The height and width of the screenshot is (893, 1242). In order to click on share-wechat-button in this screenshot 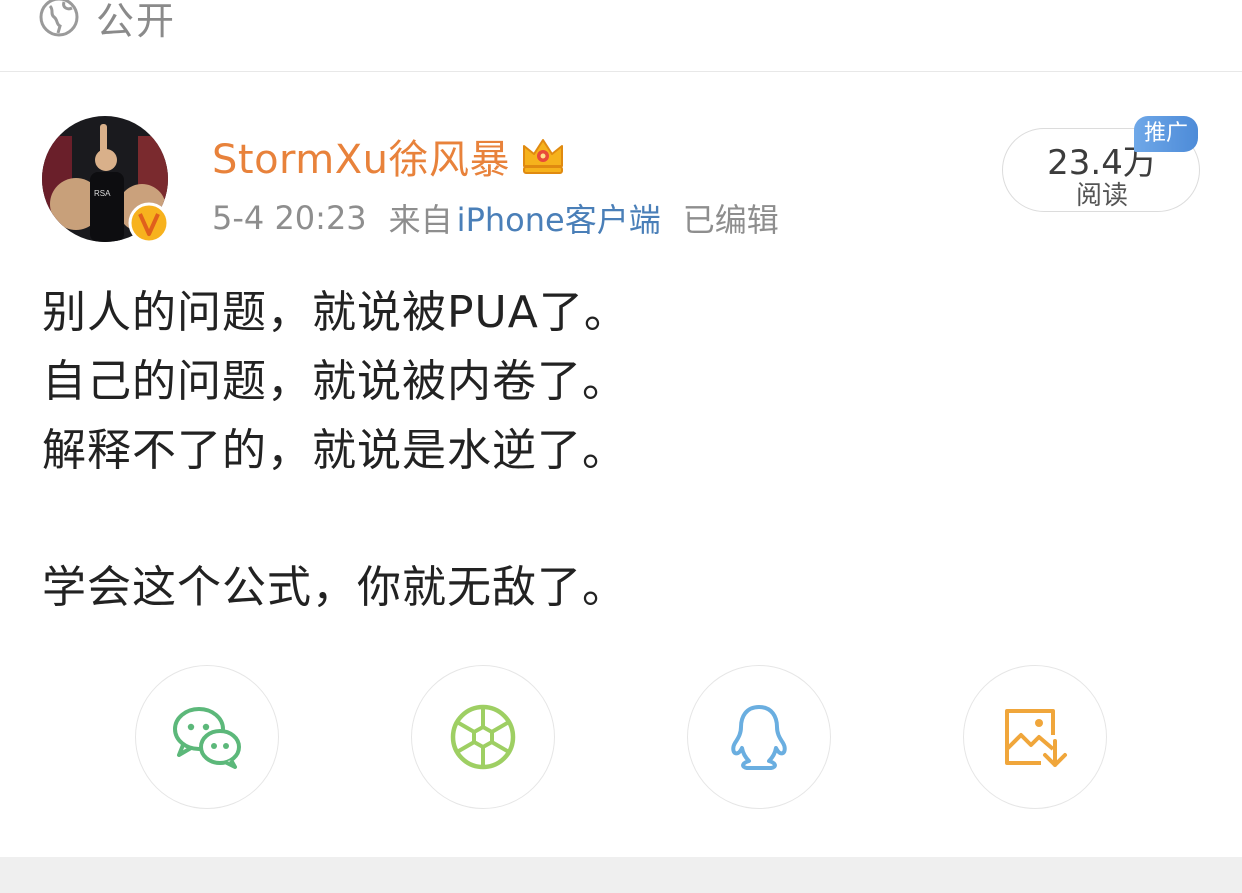, I will do `click(207, 737)`.